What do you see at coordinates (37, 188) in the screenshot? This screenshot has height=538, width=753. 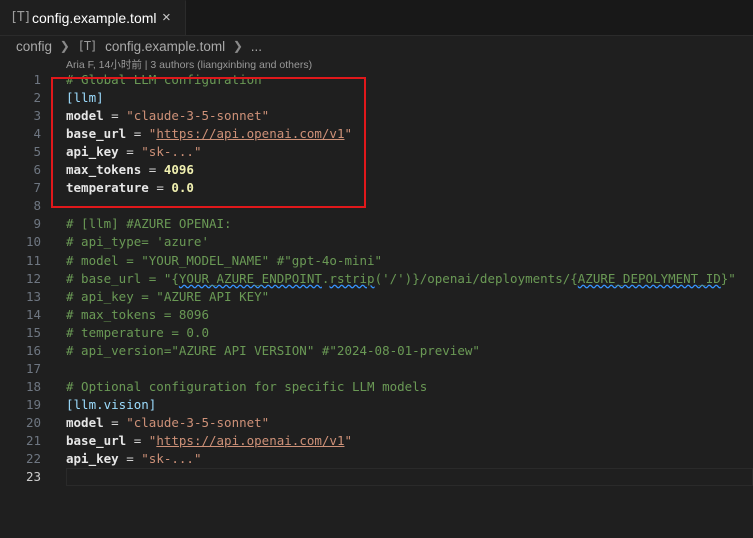 I see `line-number: 7` at bounding box center [37, 188].